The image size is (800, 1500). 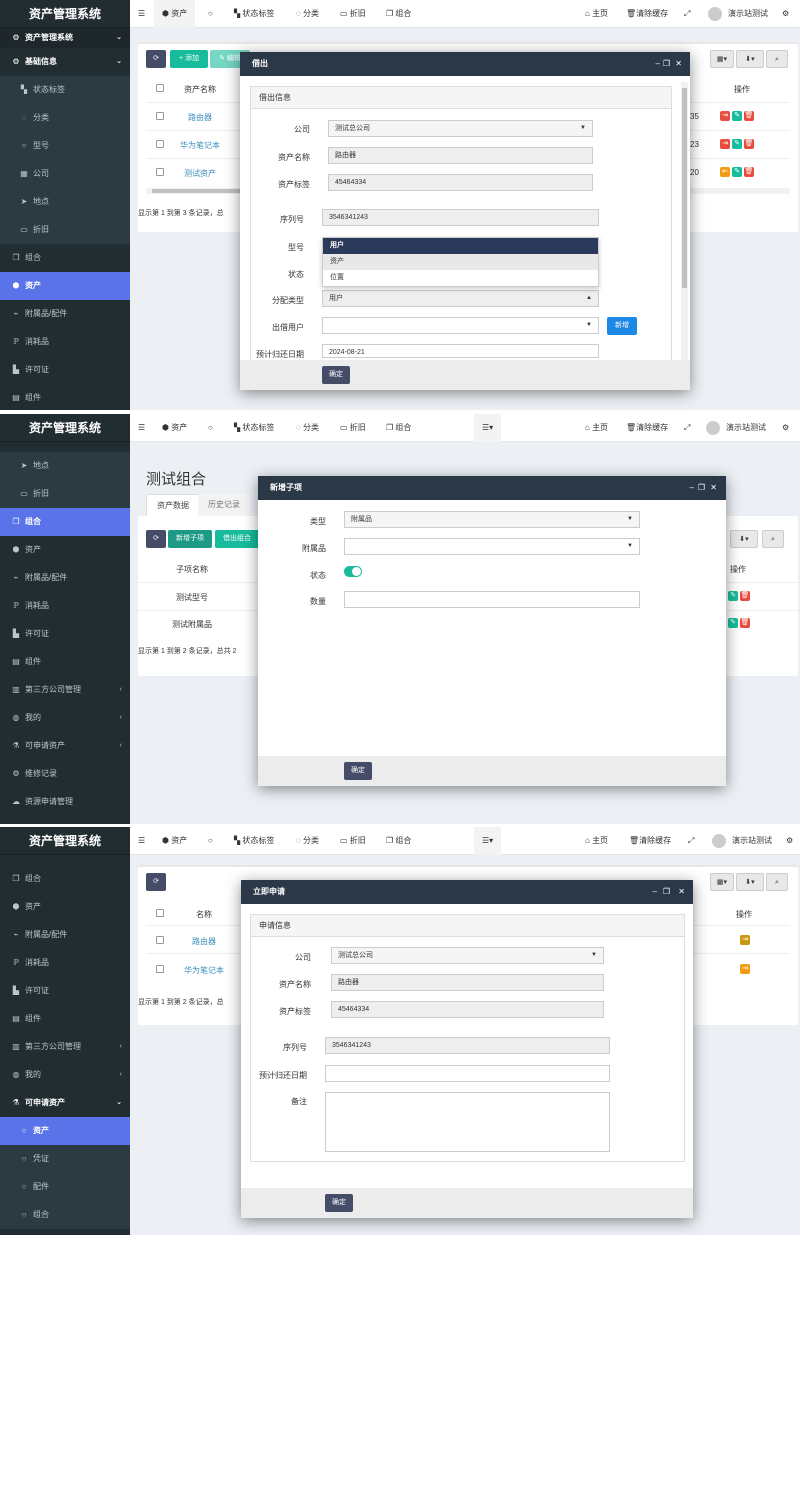 What do you see at coordinates (460, 351) in the screenshot?
I see `return-date-field: 2024-08-21` at bounding box center [460, 351].